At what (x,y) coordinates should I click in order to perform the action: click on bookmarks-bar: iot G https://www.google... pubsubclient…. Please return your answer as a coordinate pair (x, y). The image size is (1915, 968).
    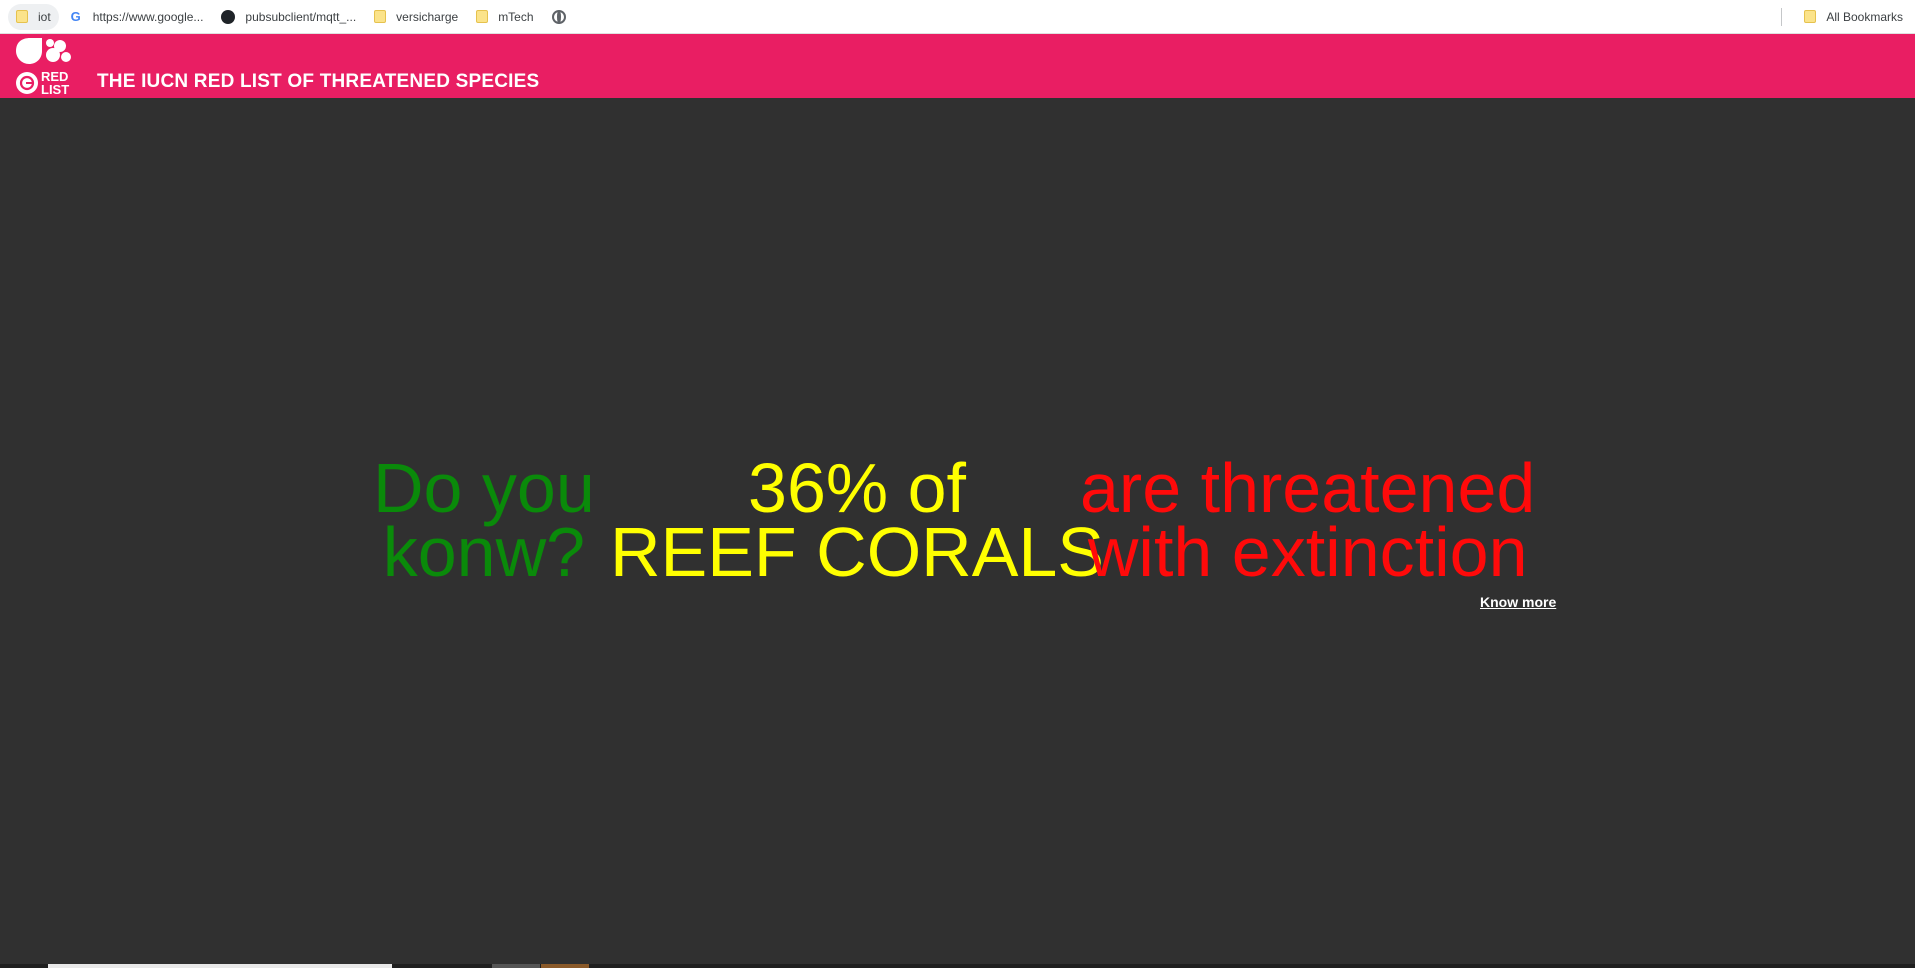
    Looking at the image, I should click on (957, 17).